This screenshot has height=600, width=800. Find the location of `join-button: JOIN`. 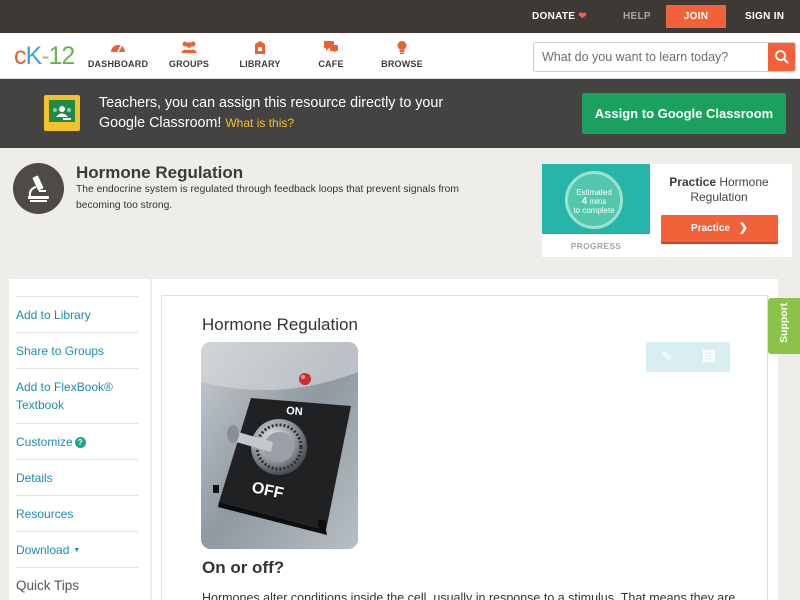

join-button: JOIN is located at coordinates (696, 16).